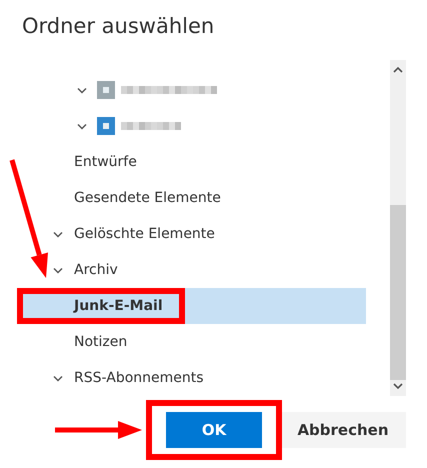  Describe the element at coordinates (398, 386) in the screenshot. I see `scroll-down-icon` at that location.